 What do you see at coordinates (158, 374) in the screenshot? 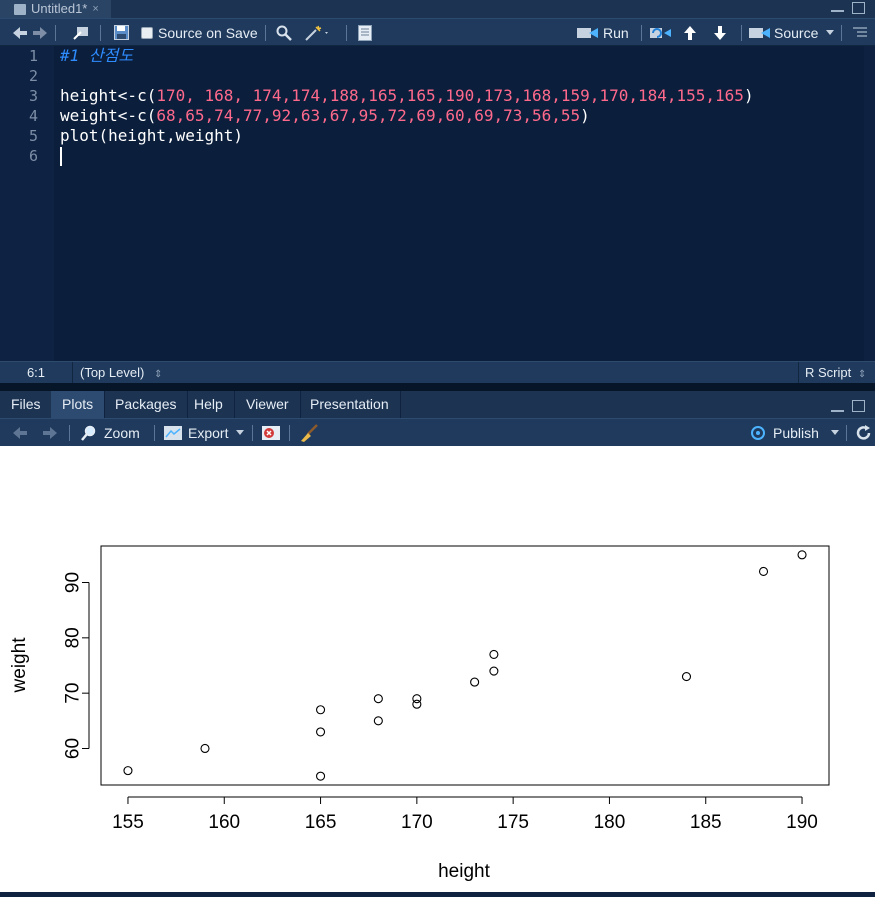
I see `up-down-chevron-icon: ⇕` at bounding box center [158, 374].